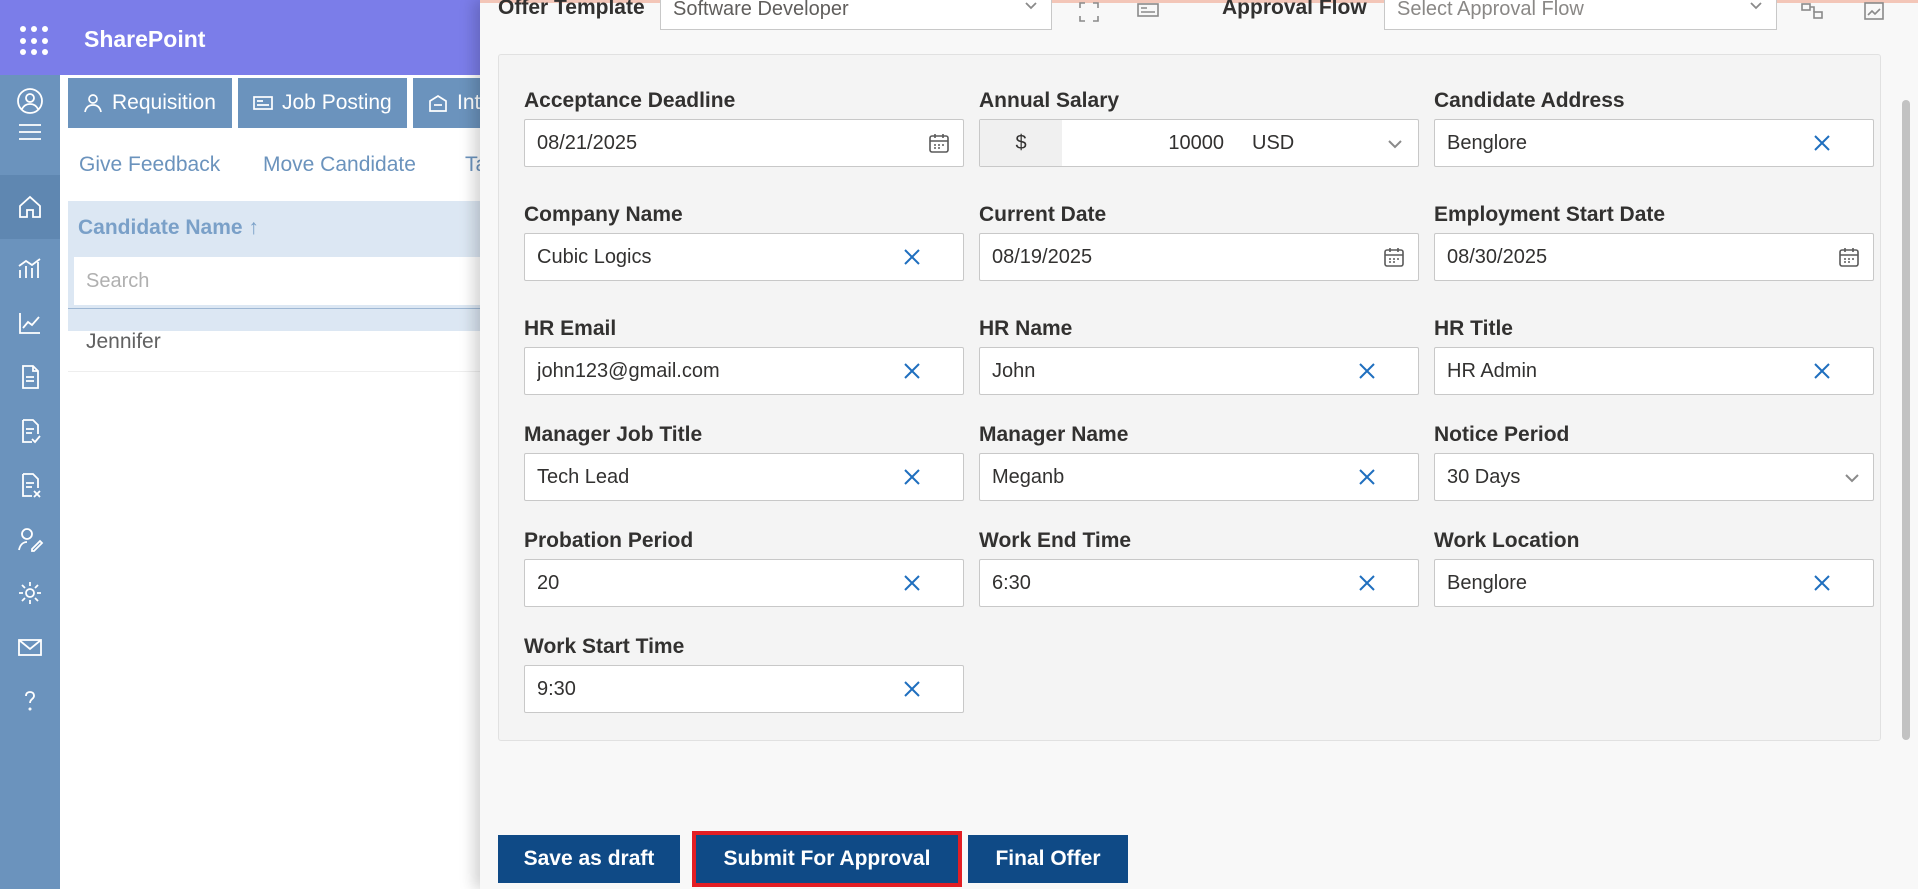 Image resolution: width=1918 pixels, height=889 pixels. I want to click on annual-salary-input: $ 10000 USD, so click(1199, 143).